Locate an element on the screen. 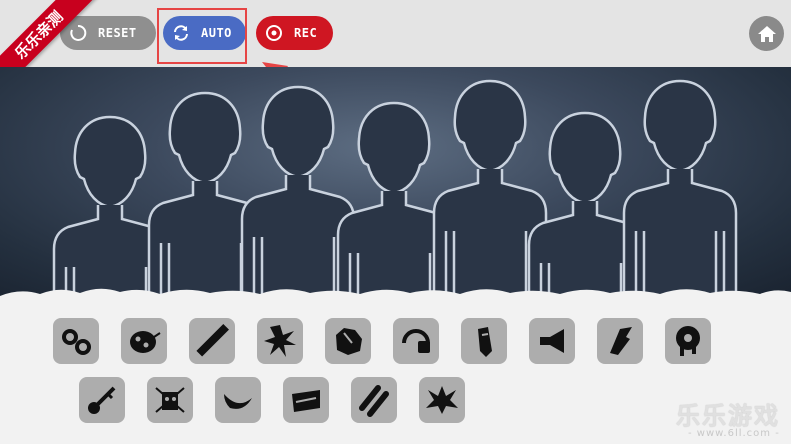 The height and width of the screenshot is (444, 791). home-icon is located at coordinates (766, 33).